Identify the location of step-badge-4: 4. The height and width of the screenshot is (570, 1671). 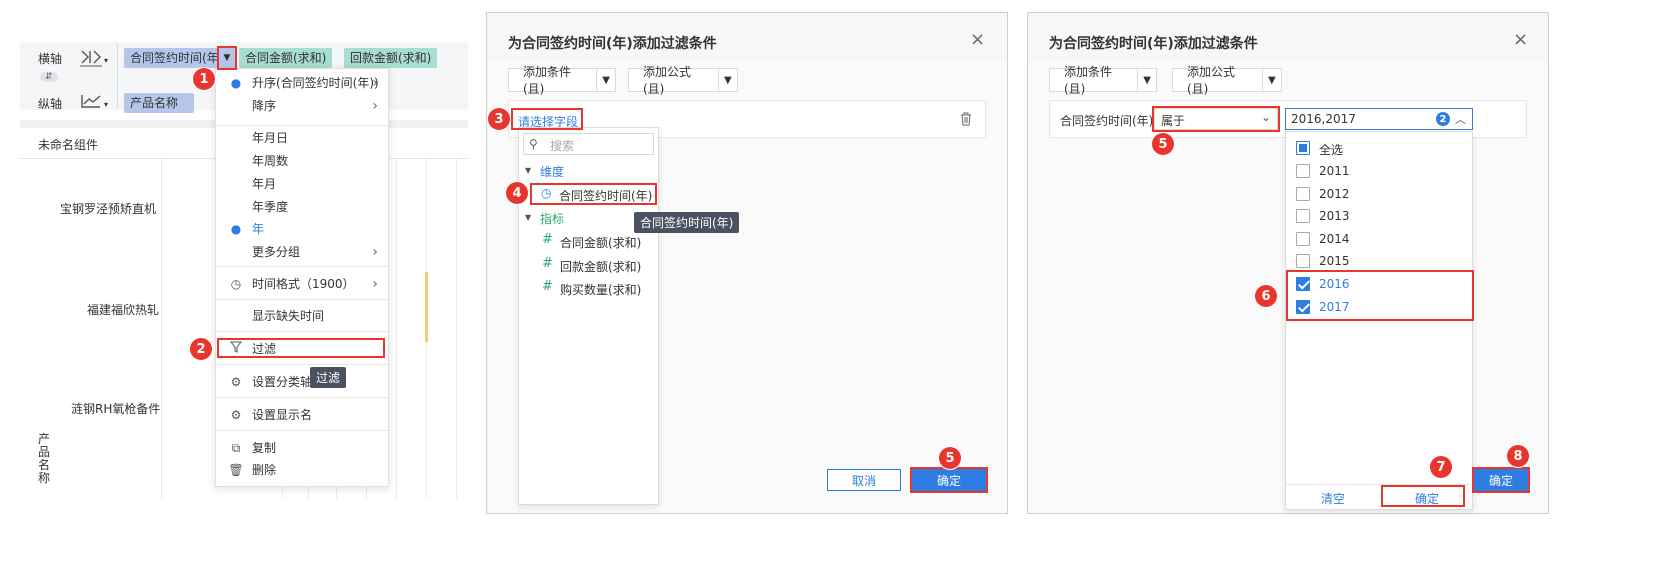
(517, 193).